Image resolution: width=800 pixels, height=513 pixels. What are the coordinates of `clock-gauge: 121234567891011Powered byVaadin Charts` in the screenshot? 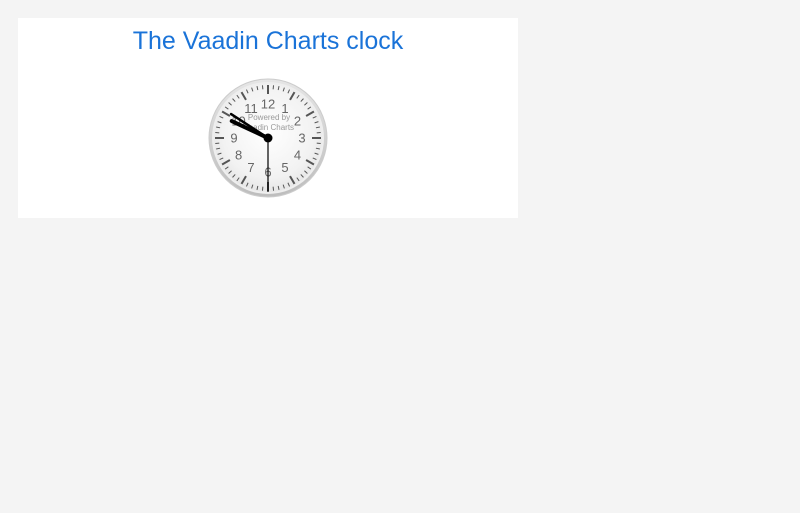 It's located at (268, 138).